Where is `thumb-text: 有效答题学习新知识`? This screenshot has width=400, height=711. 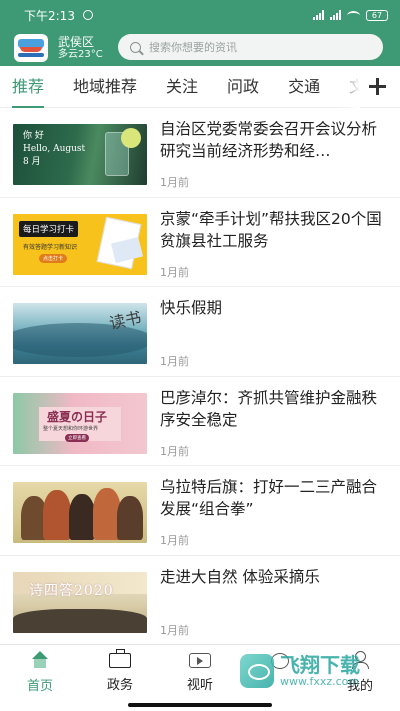 thumb-text: 有效答题学习新知识 is located at coordinates (50, 247).